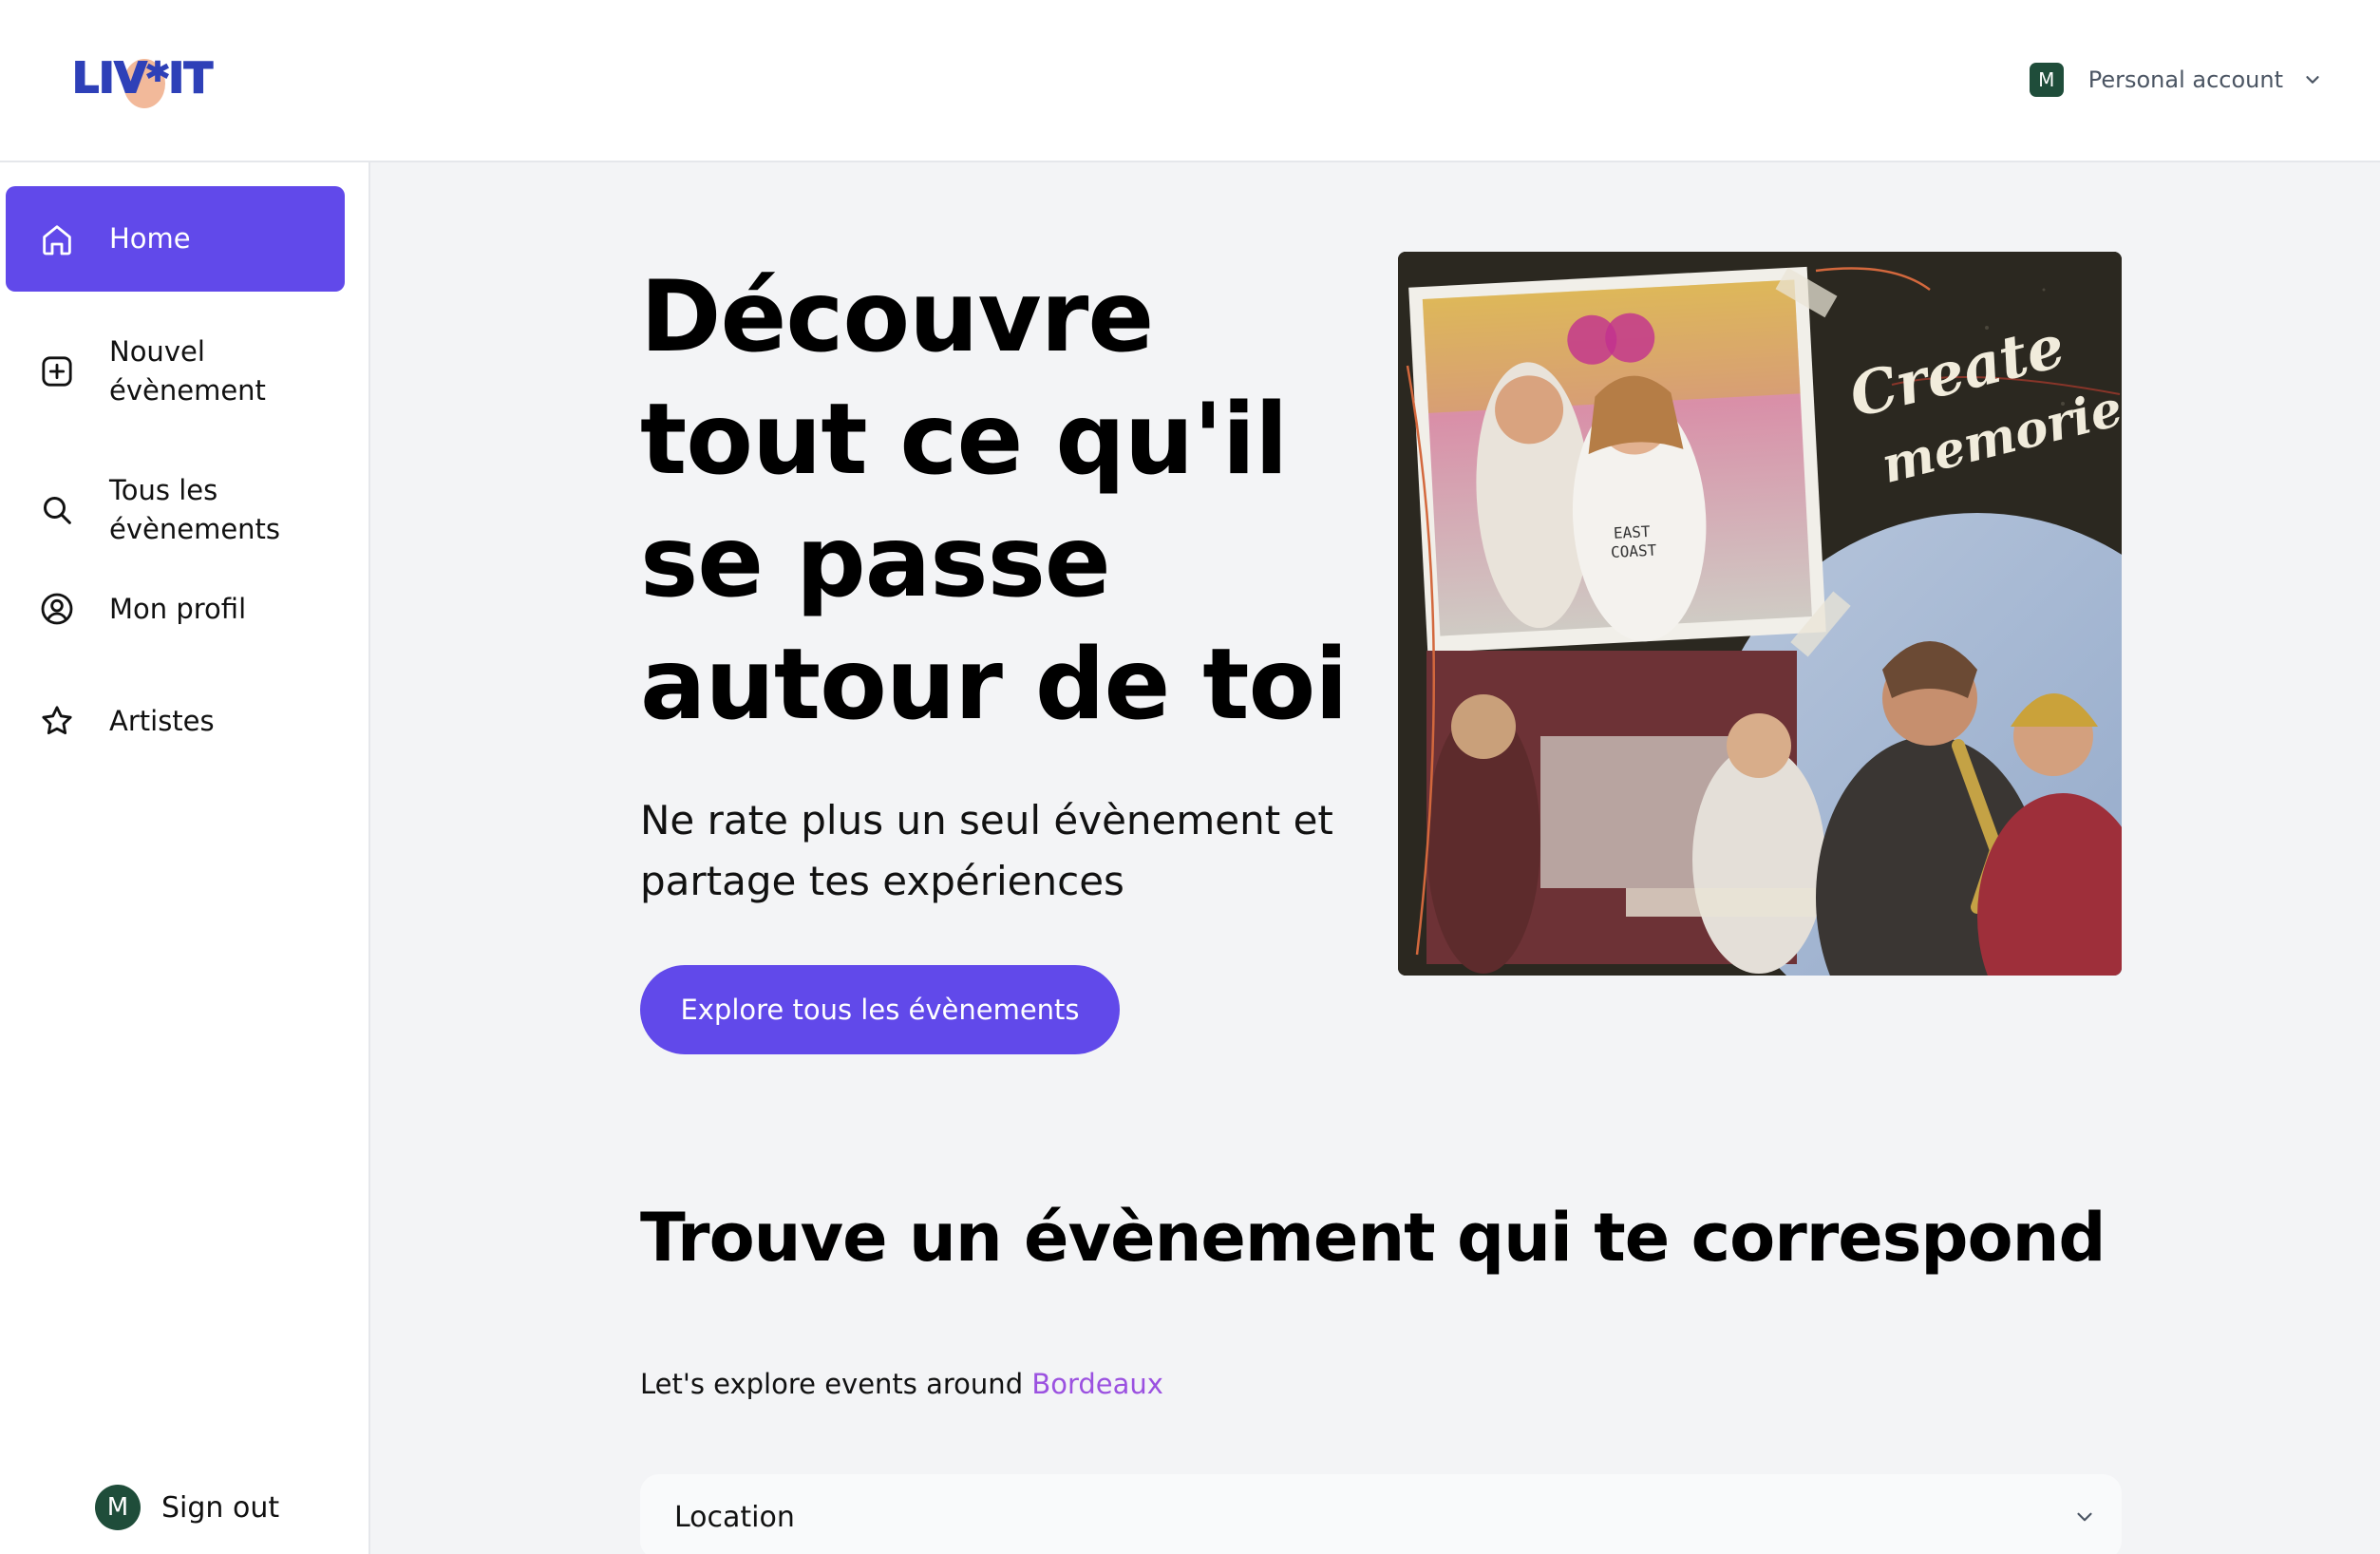  What do you see at coordinates (162, 720) in the screenshot?
I see `sidebar-item-label: Artistes` at bounding box center [162, 720].